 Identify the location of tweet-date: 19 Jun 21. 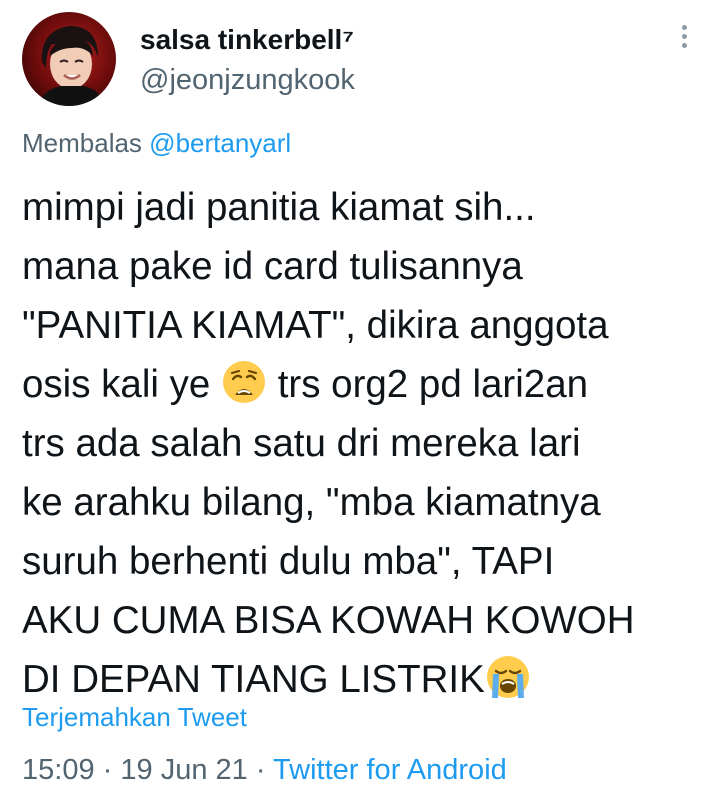
(184, 770).